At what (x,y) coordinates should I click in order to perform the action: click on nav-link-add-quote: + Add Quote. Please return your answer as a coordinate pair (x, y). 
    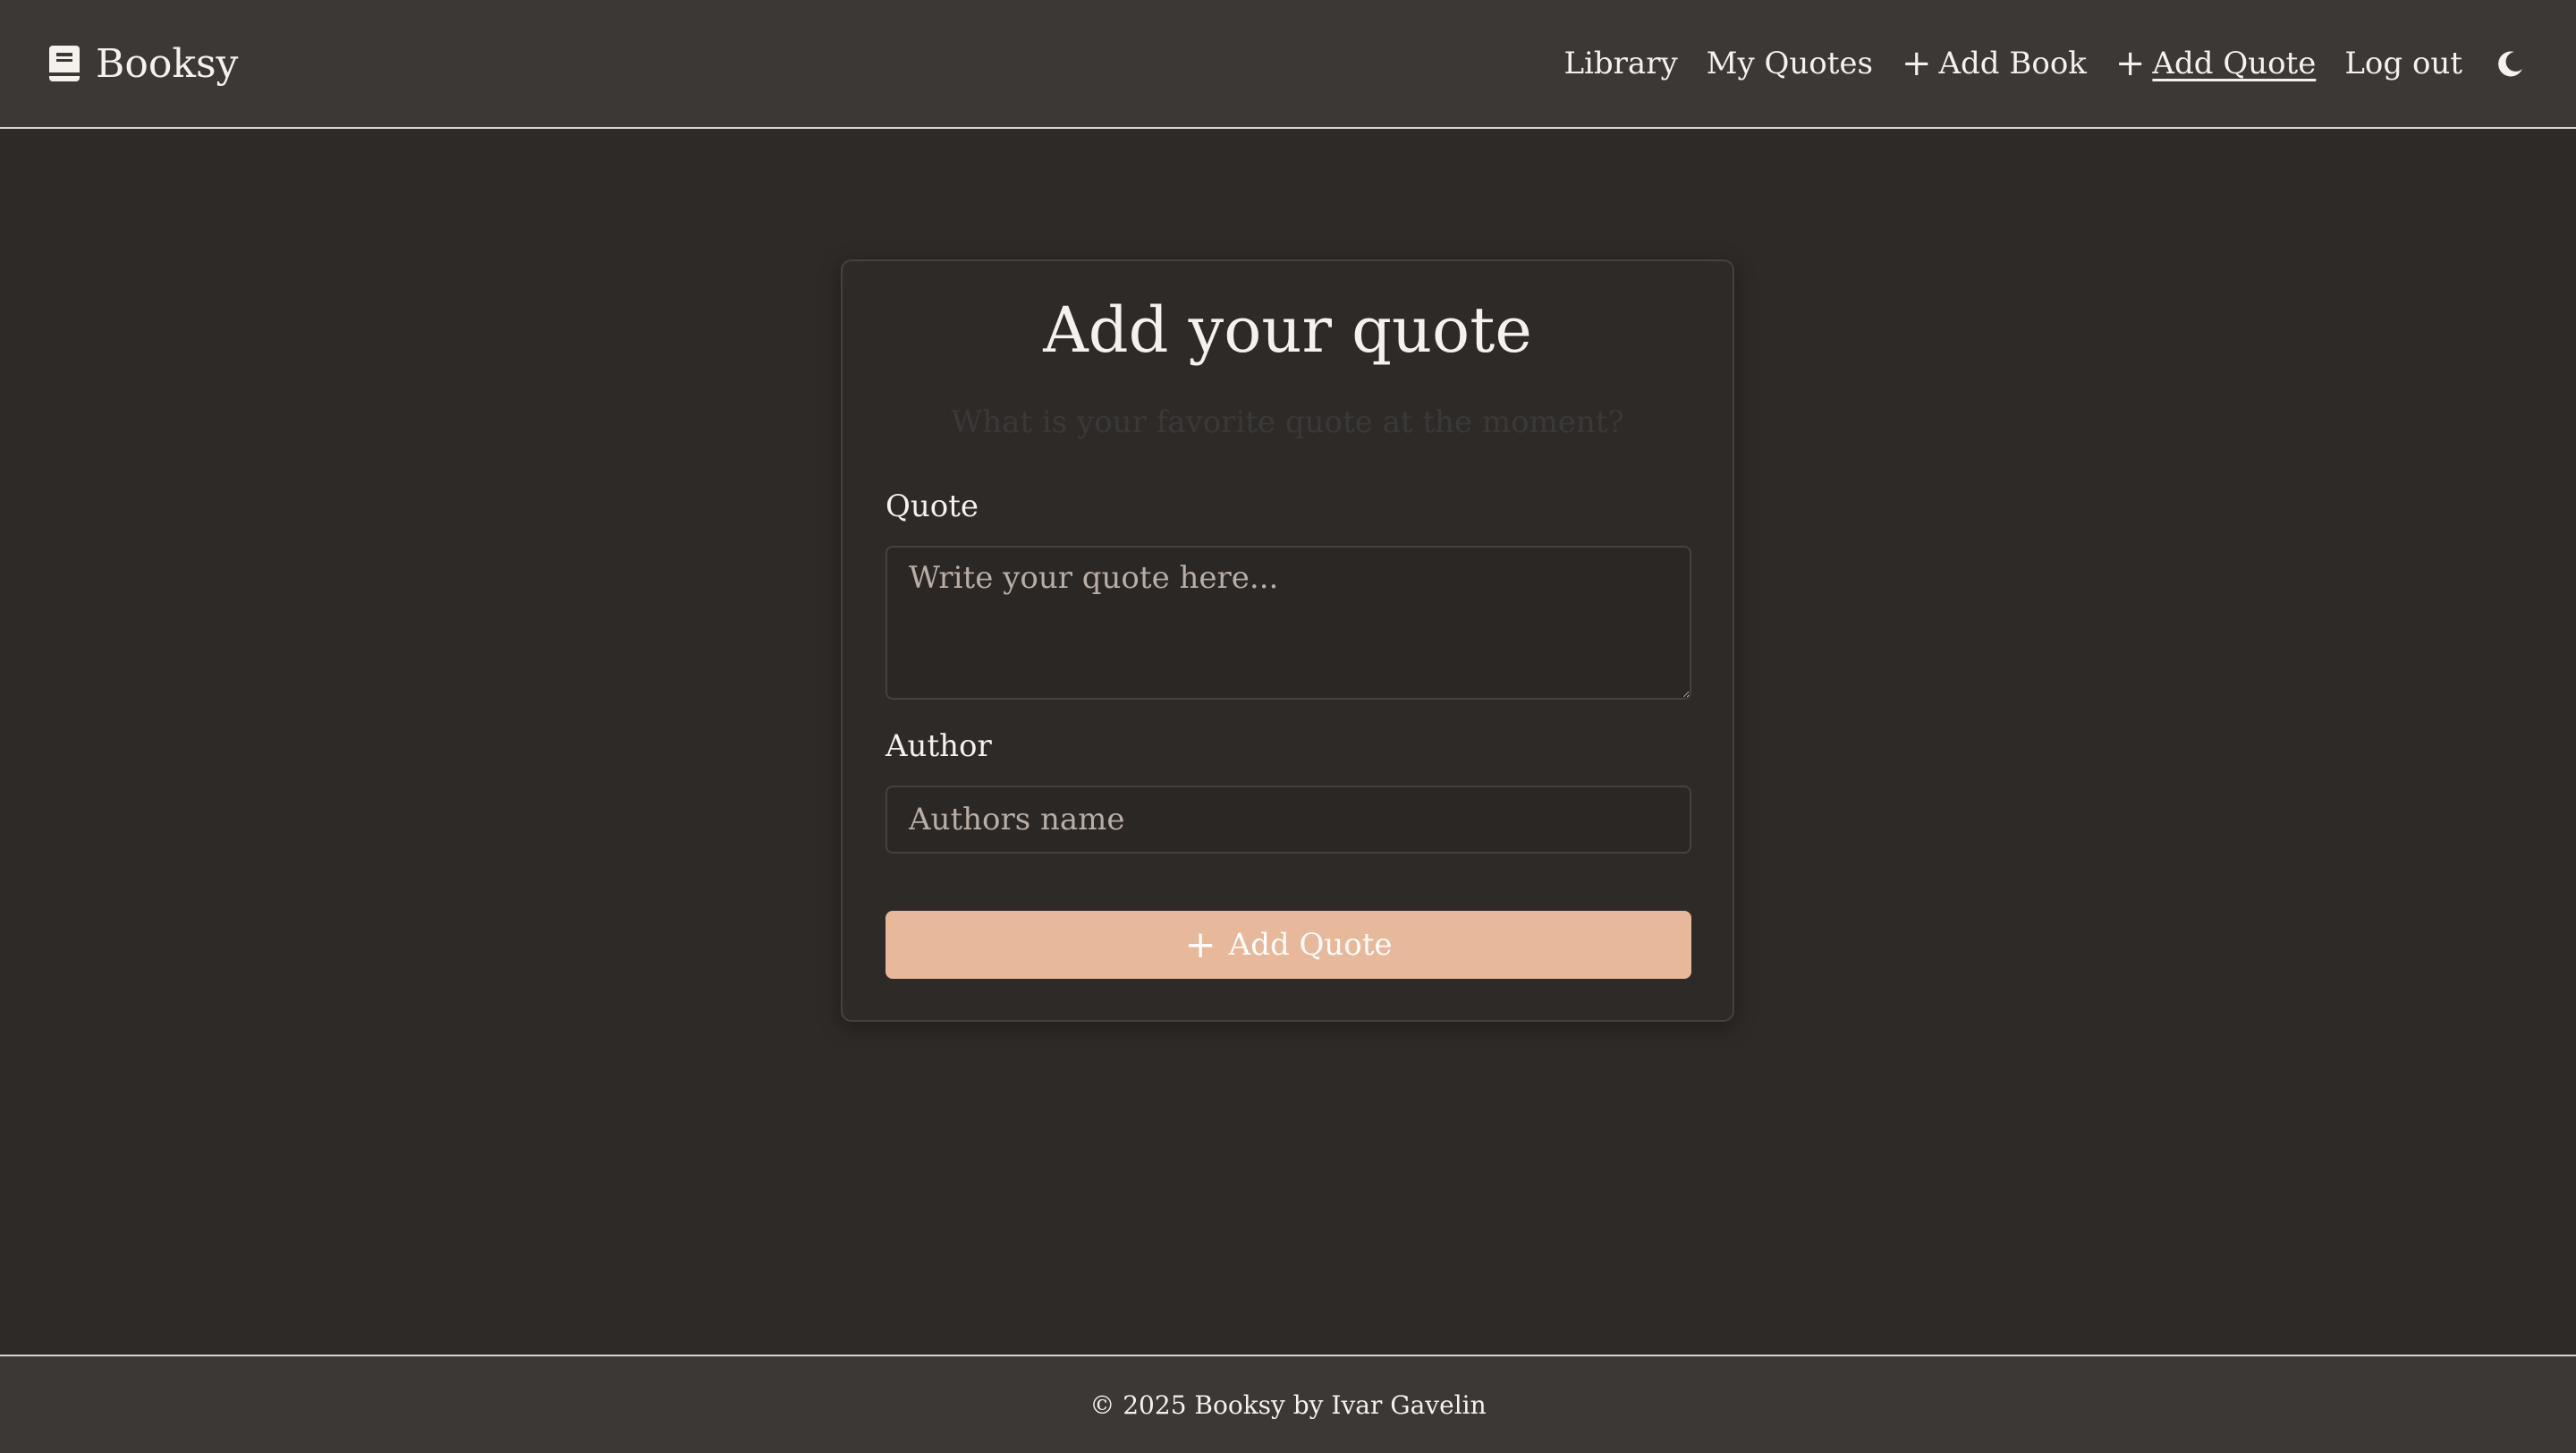
    Looking at the image, I should click on (2215, 63).